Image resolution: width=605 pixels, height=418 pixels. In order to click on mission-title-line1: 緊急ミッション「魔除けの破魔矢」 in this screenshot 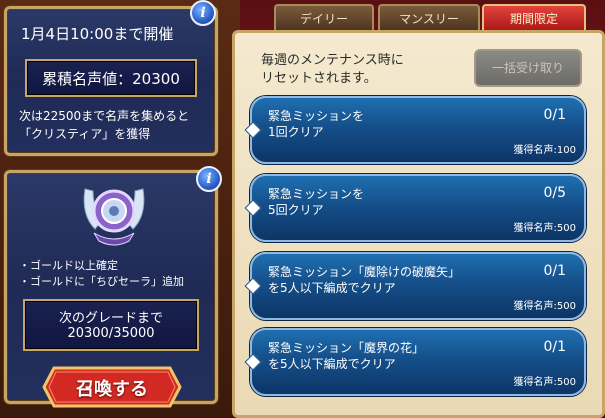, I will do `click(364, 272)`.